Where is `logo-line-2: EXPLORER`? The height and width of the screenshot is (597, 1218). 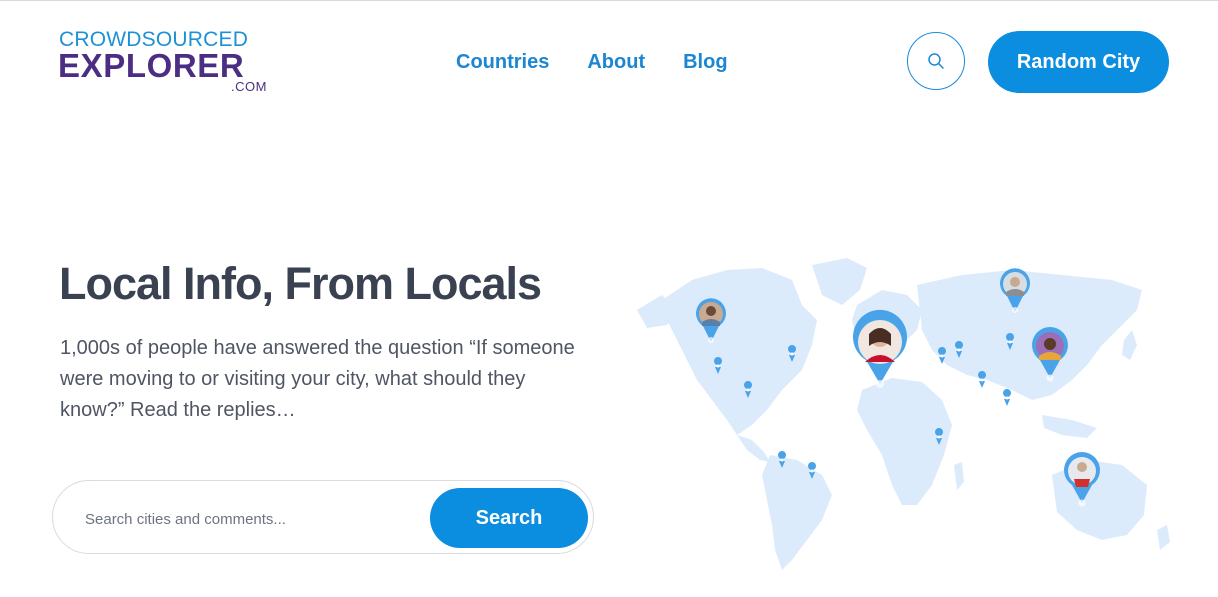
logo-line-2: EXPLORER is located at coordinates (151, 65).